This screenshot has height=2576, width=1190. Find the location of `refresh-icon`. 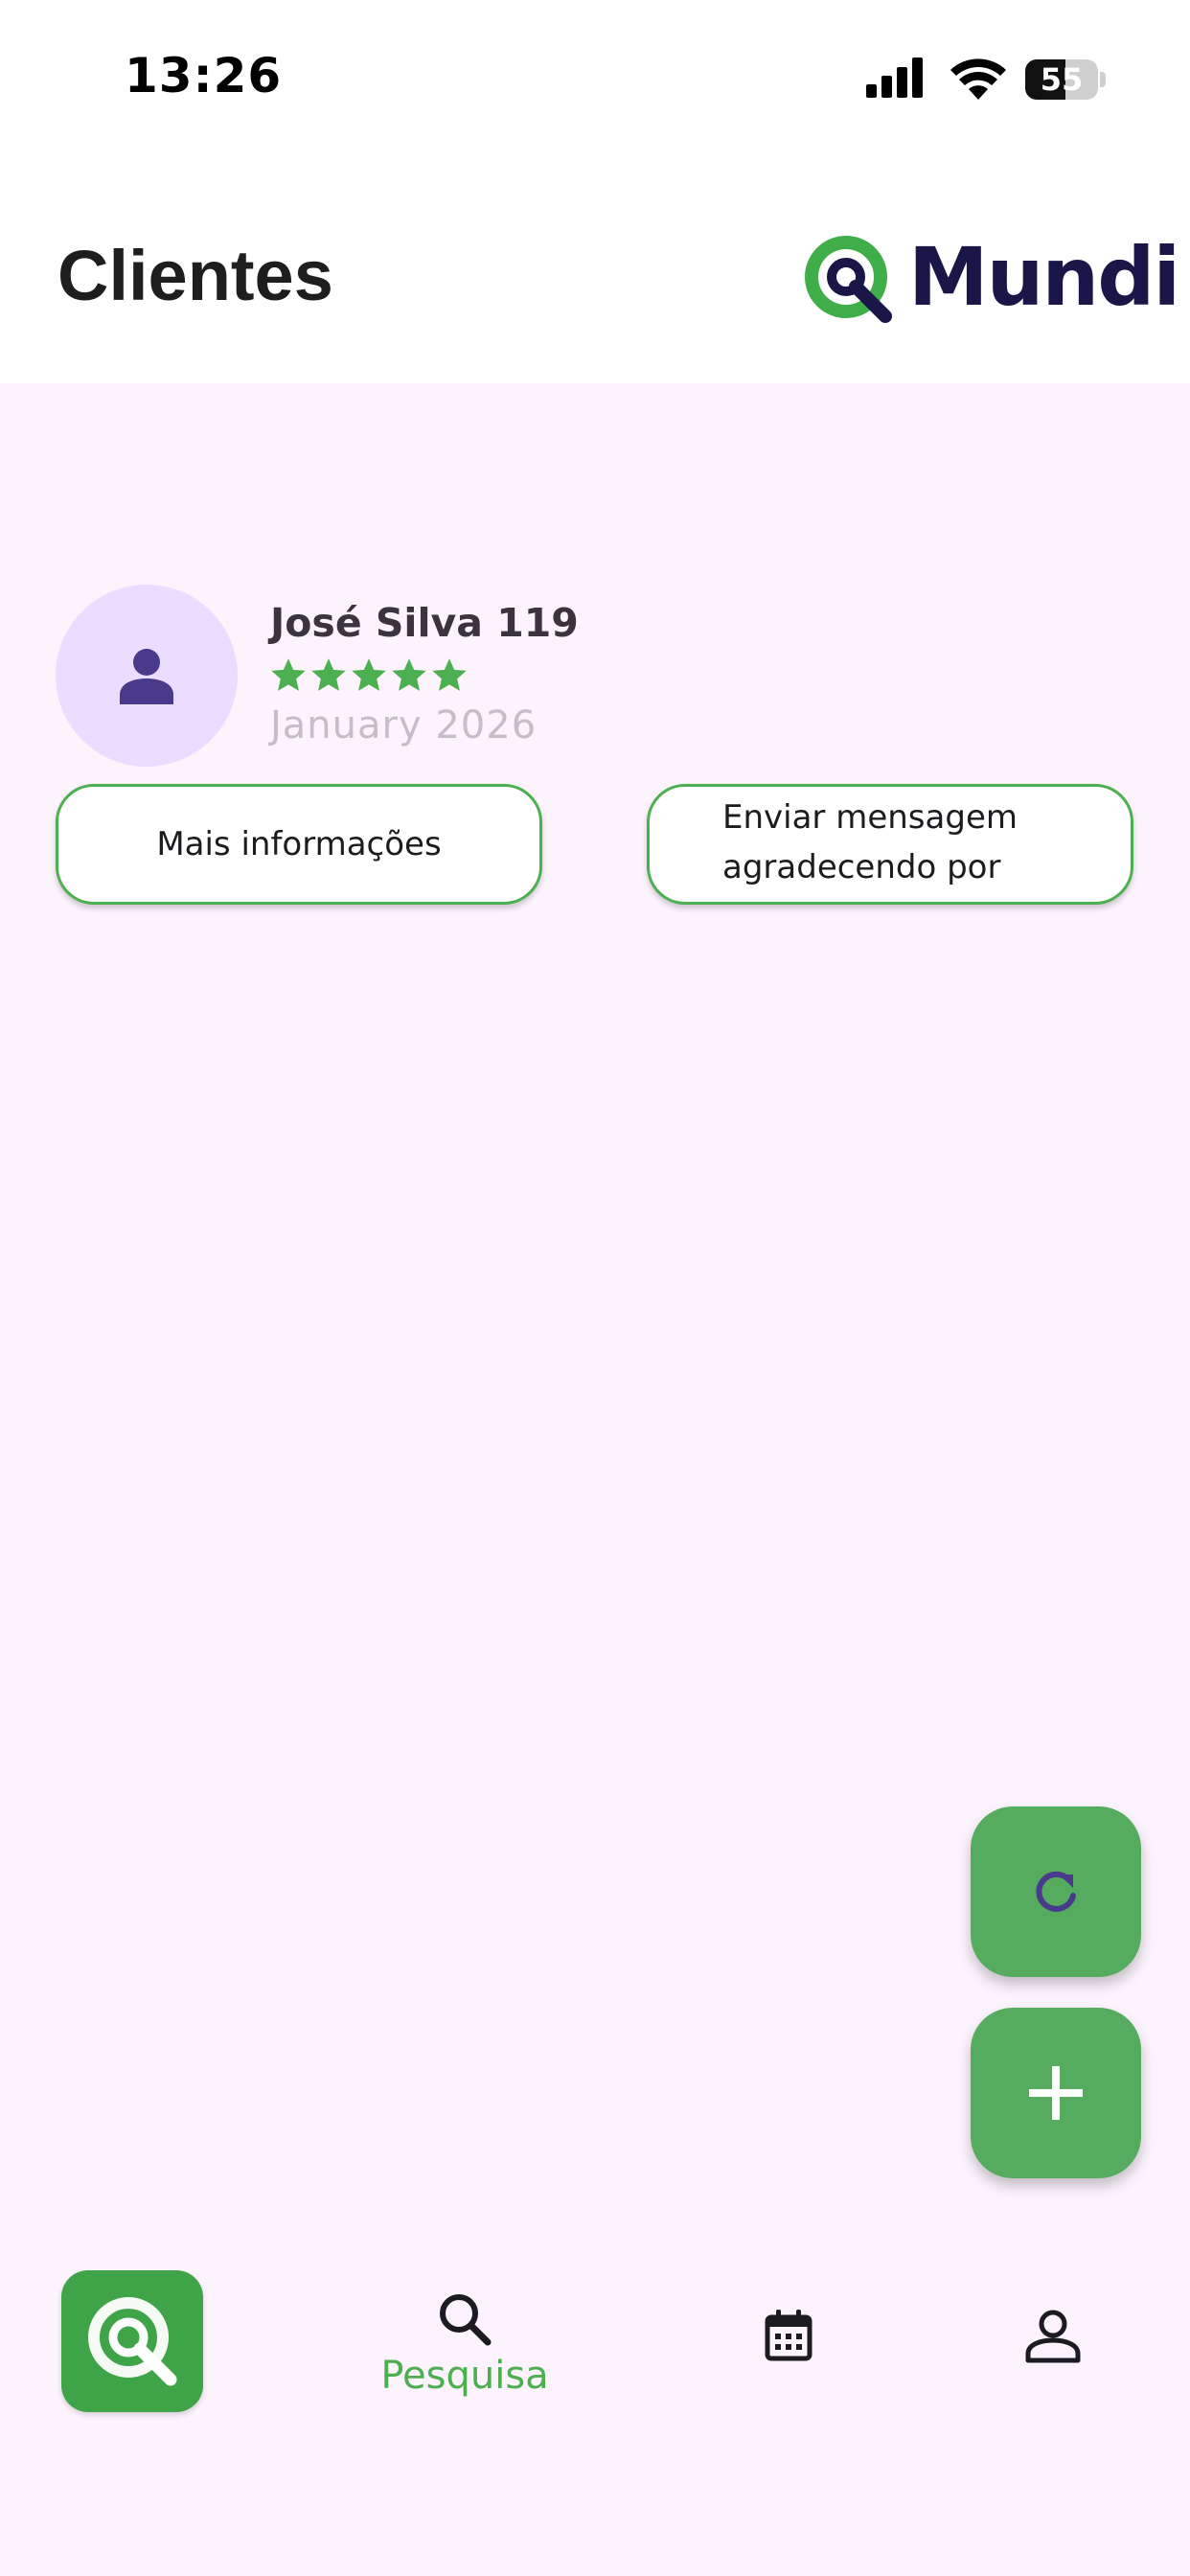

refresh-icon is located at coordinates (1056, 1891).